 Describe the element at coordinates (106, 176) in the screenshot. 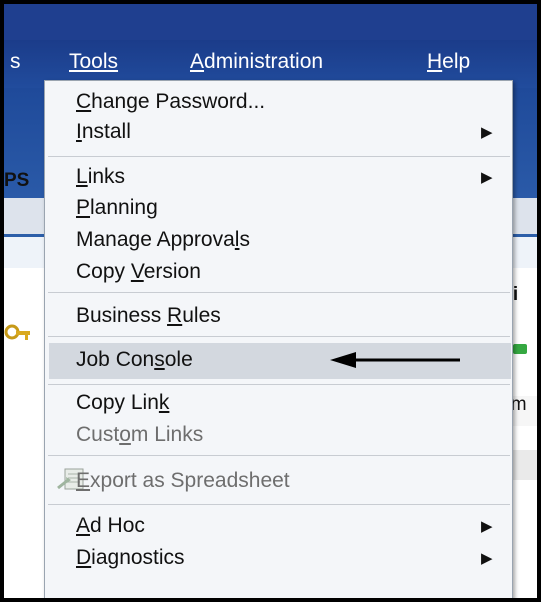

I see `menu-item-label: inks` at that location.